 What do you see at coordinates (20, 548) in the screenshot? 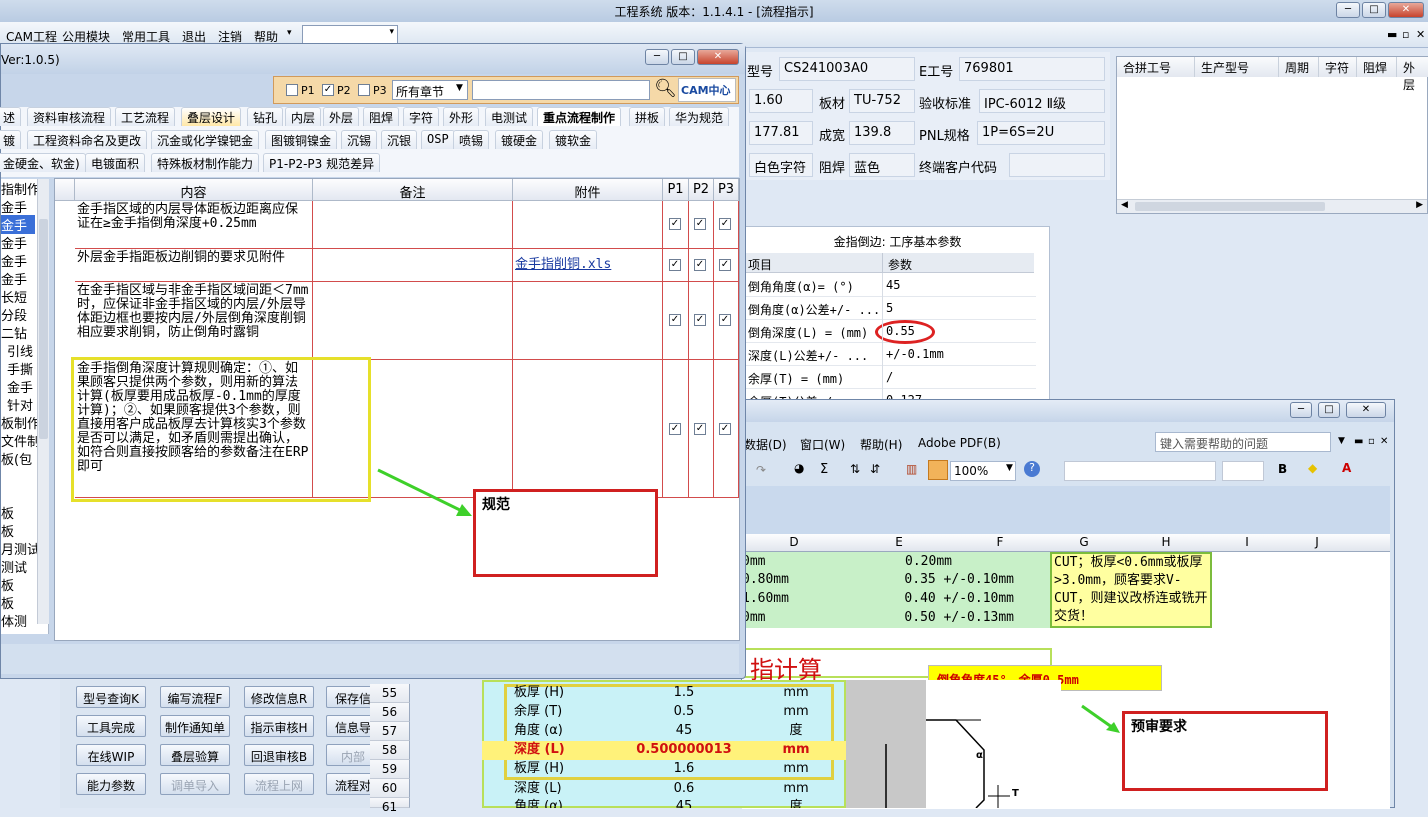
I see `topic-item: 月测试` at bounding box center [20, 548].